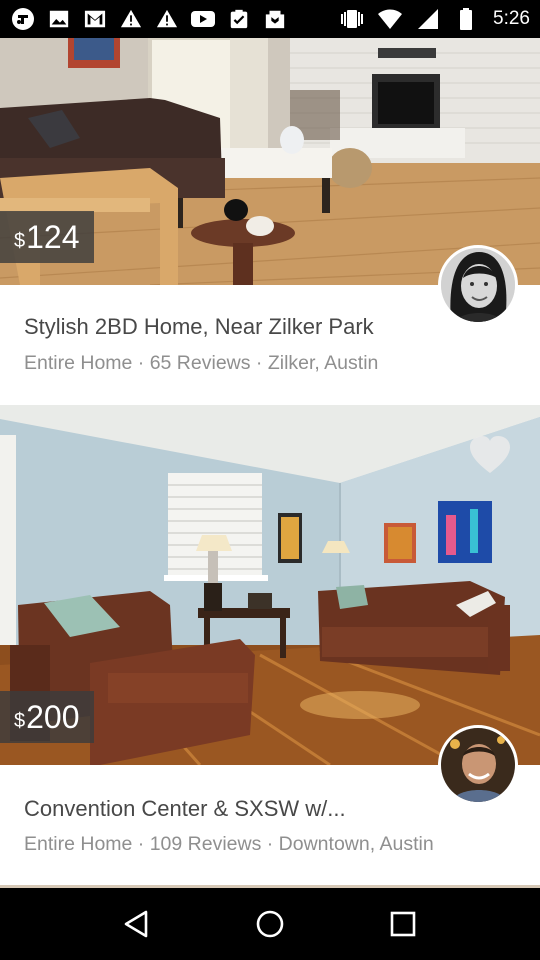 The width and height of the screenshot is (540, 960). Describe the element at coordinates (203, 19) in the screenshot. I see `youtube-icon` at that location.